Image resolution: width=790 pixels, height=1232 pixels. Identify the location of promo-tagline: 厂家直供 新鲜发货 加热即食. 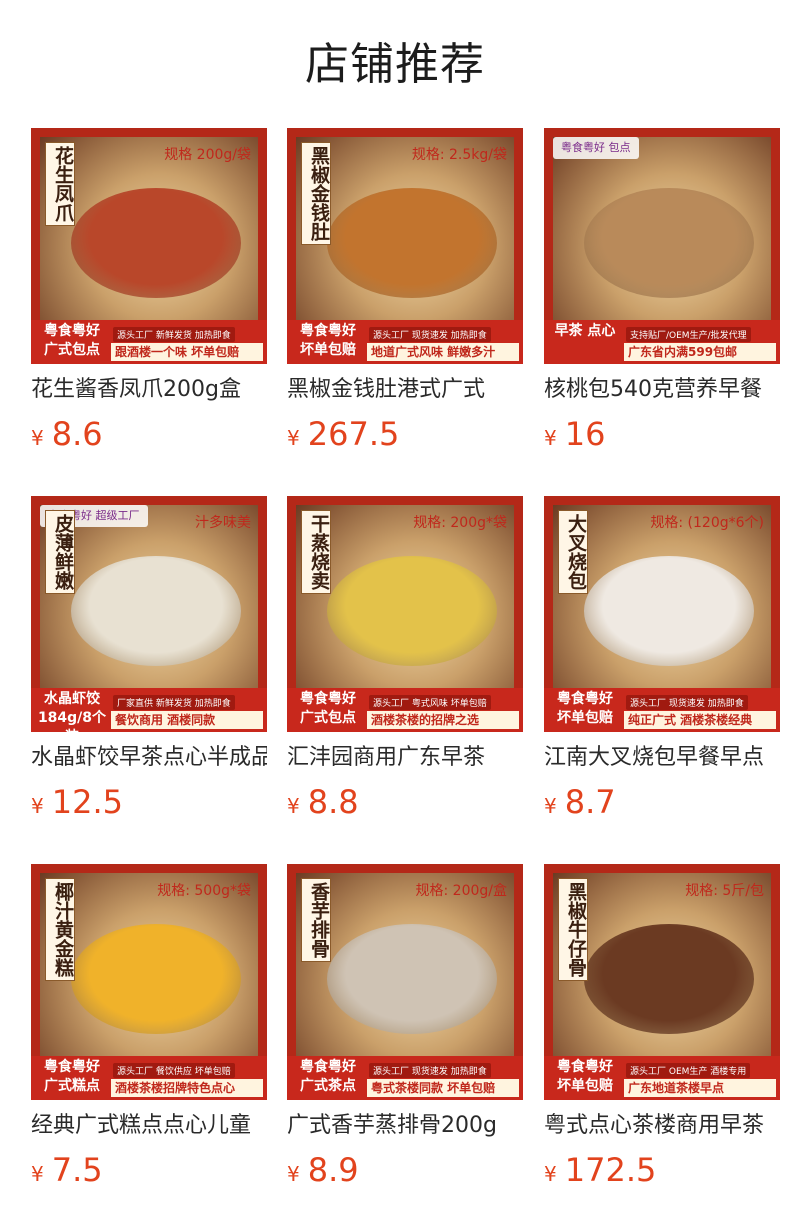
(174, 702).